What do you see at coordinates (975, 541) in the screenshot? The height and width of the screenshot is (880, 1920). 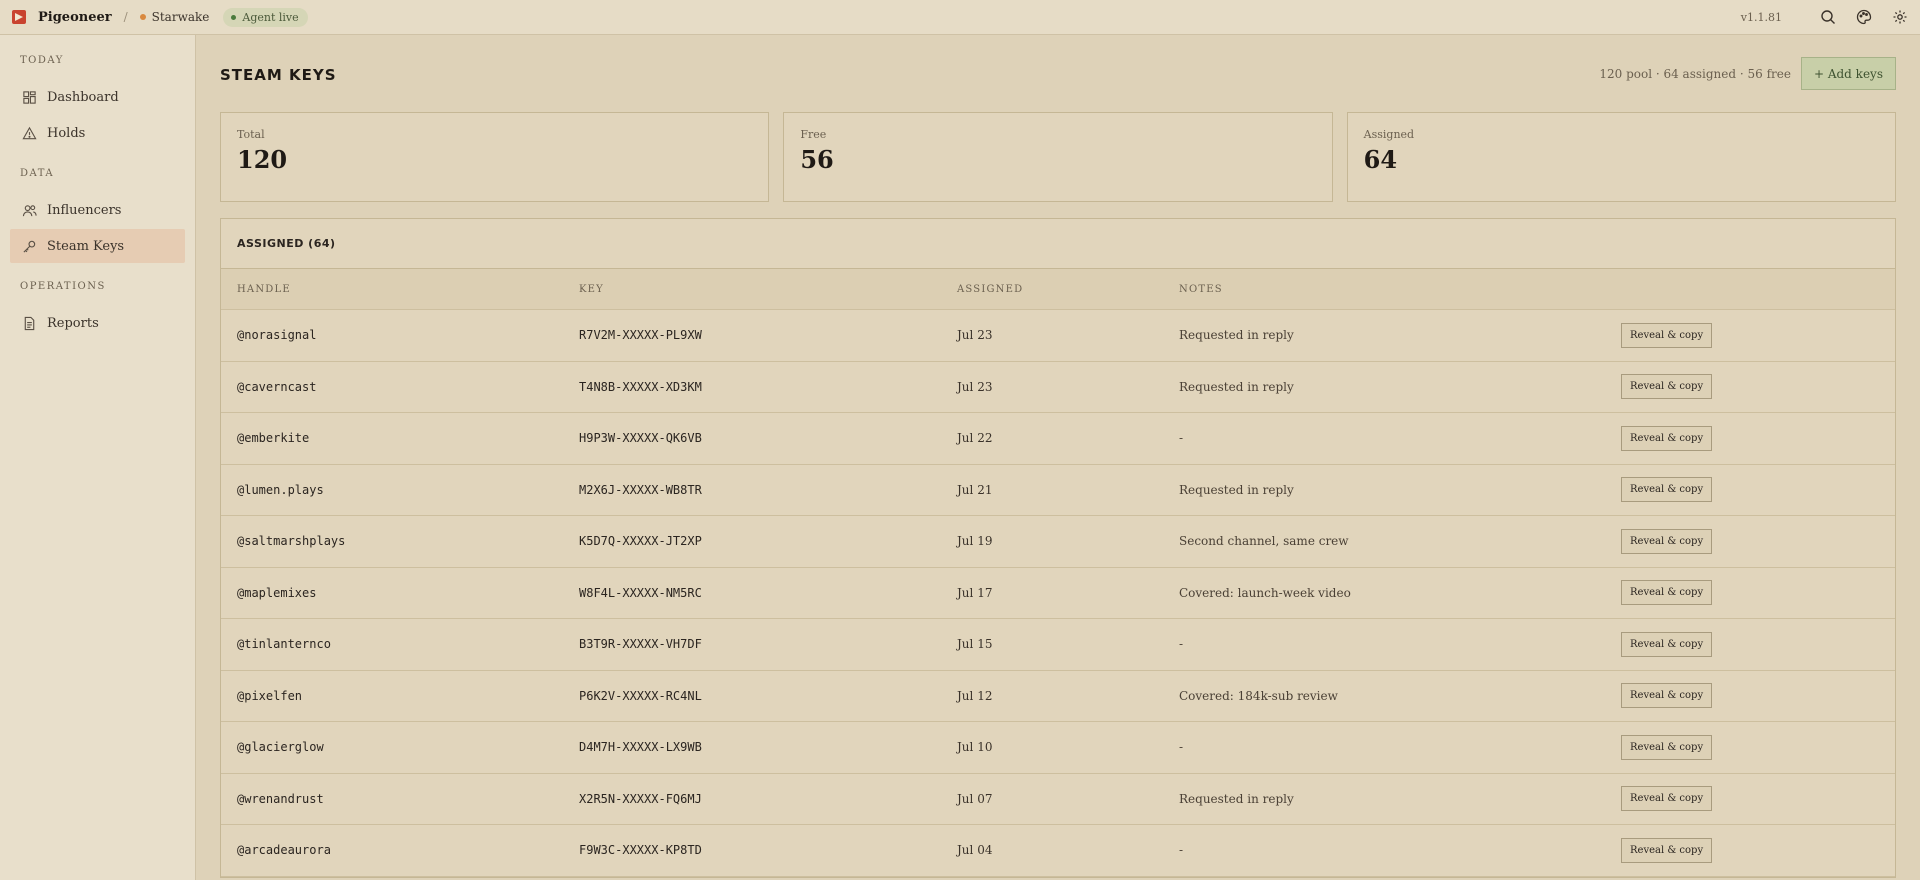 I see `assigned-date-cell: Jul 19` at bounding box center [975, 541].